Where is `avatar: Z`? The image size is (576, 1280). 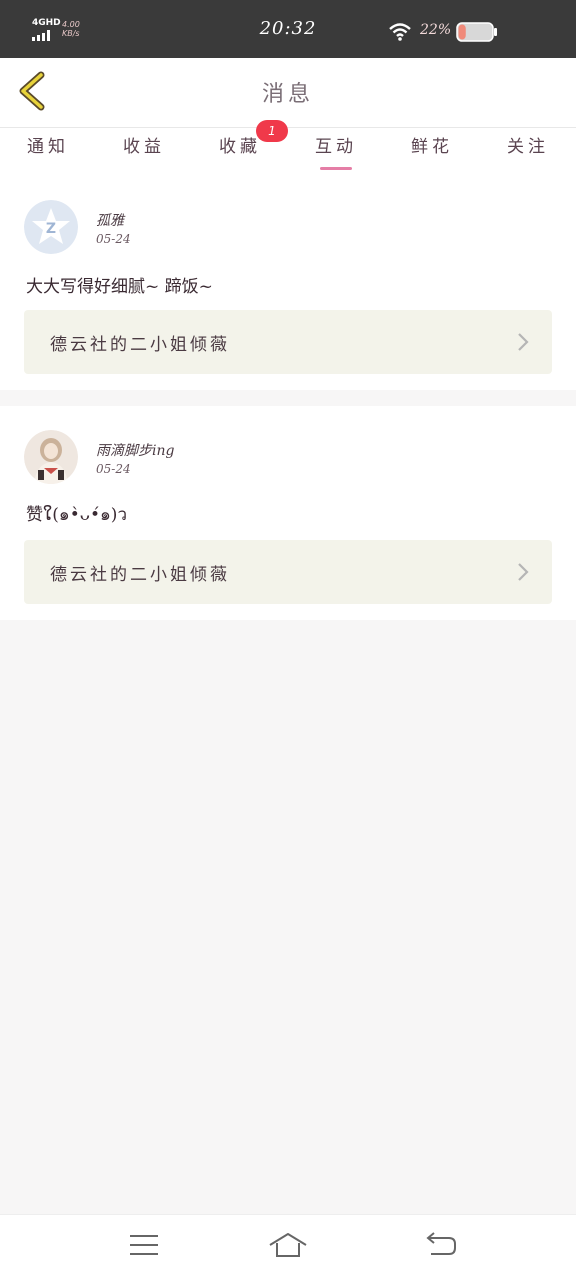
avatar: Z is located at coordinates (51, 227).